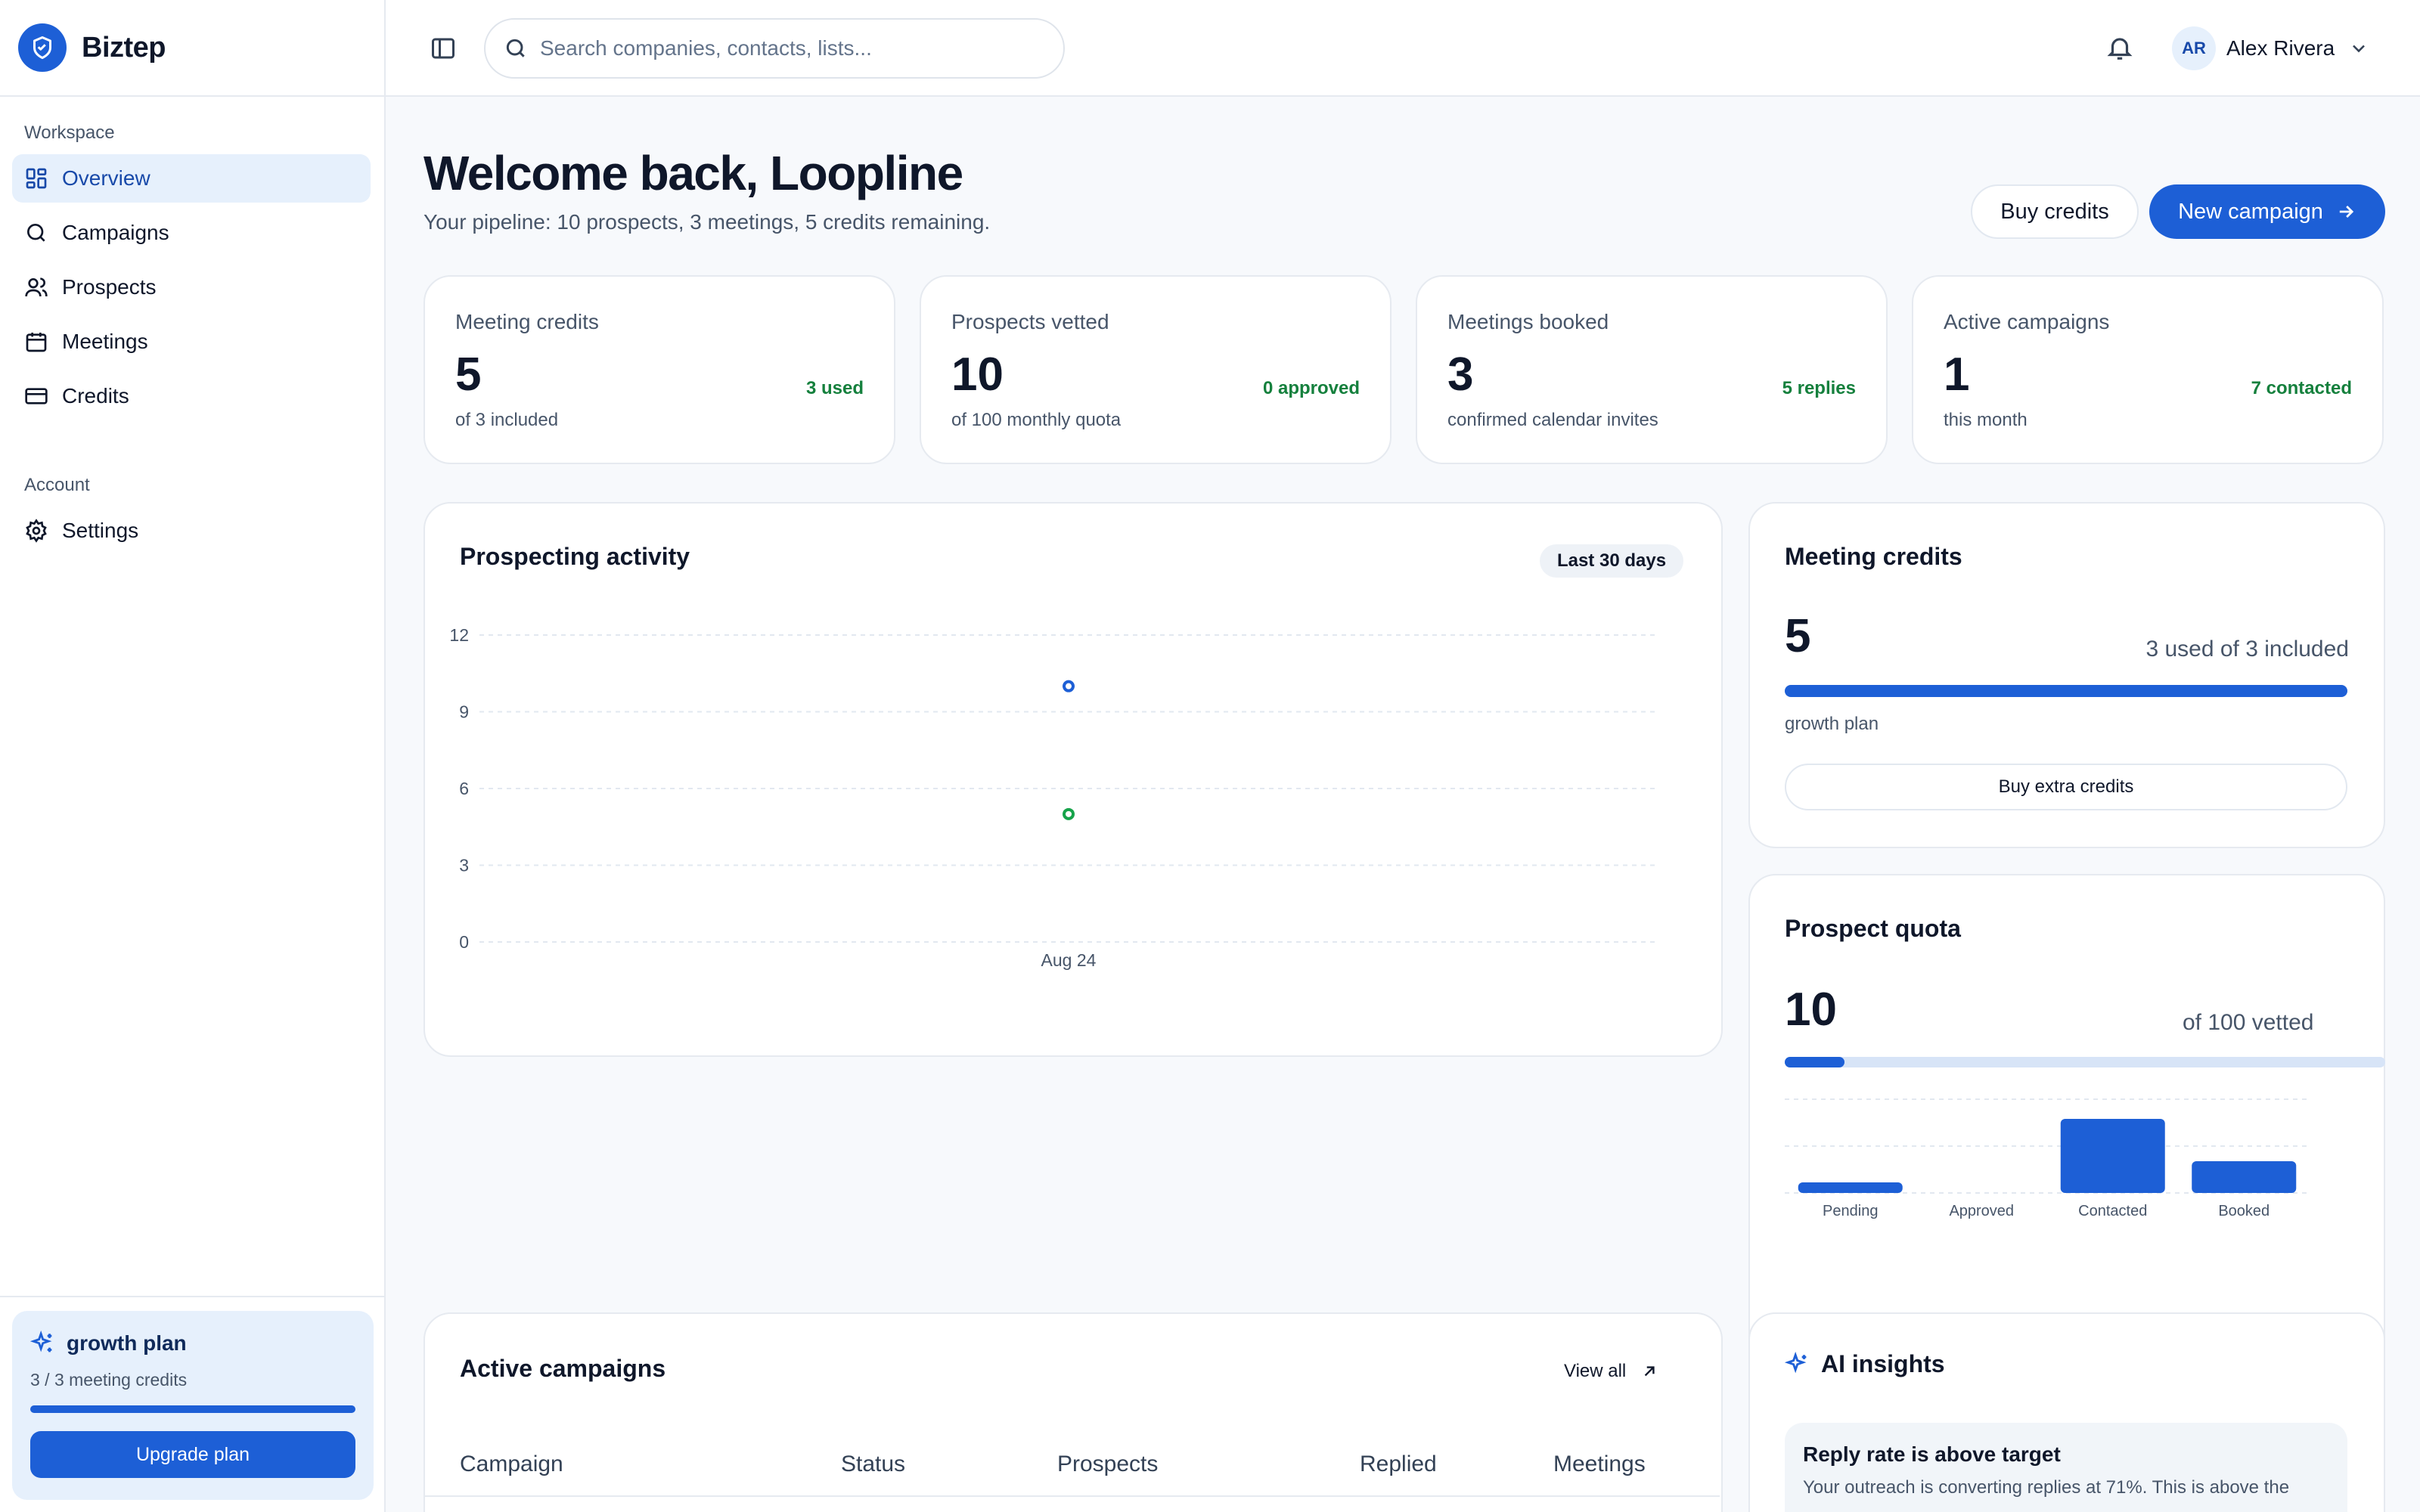 The width and height of the screenshot is (2420, 1512). What do you see at coordinates (2066, 787) in the screenshot?
I see `buy-extra-credits-button: Buy extra credits` at bounding box center [2066, 787].